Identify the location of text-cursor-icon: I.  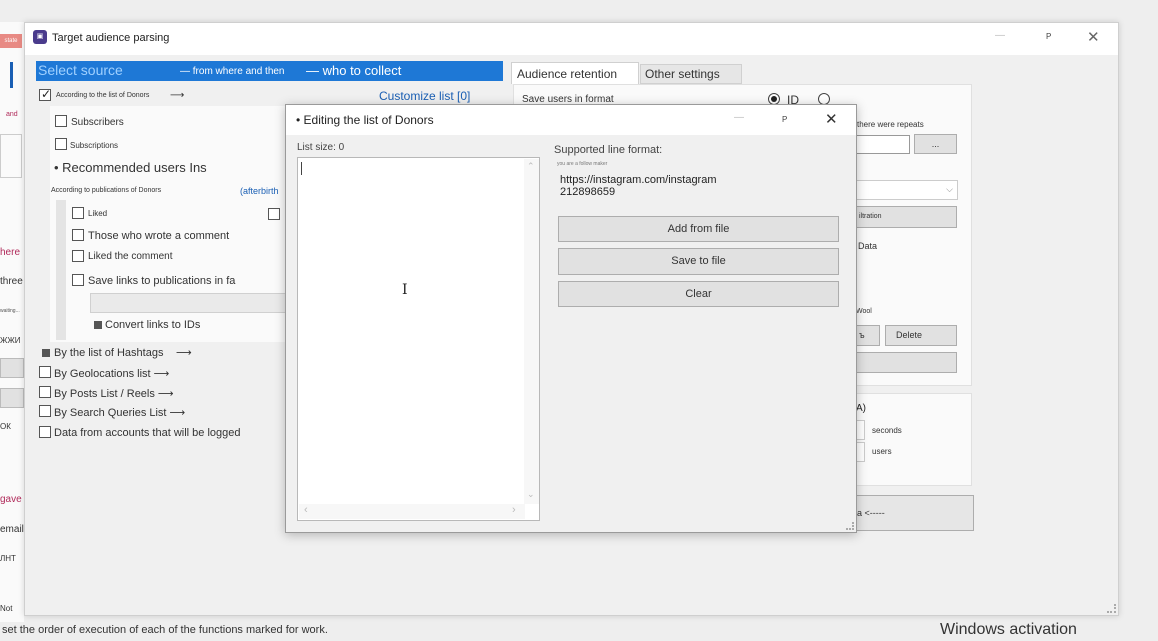
(405, 290).